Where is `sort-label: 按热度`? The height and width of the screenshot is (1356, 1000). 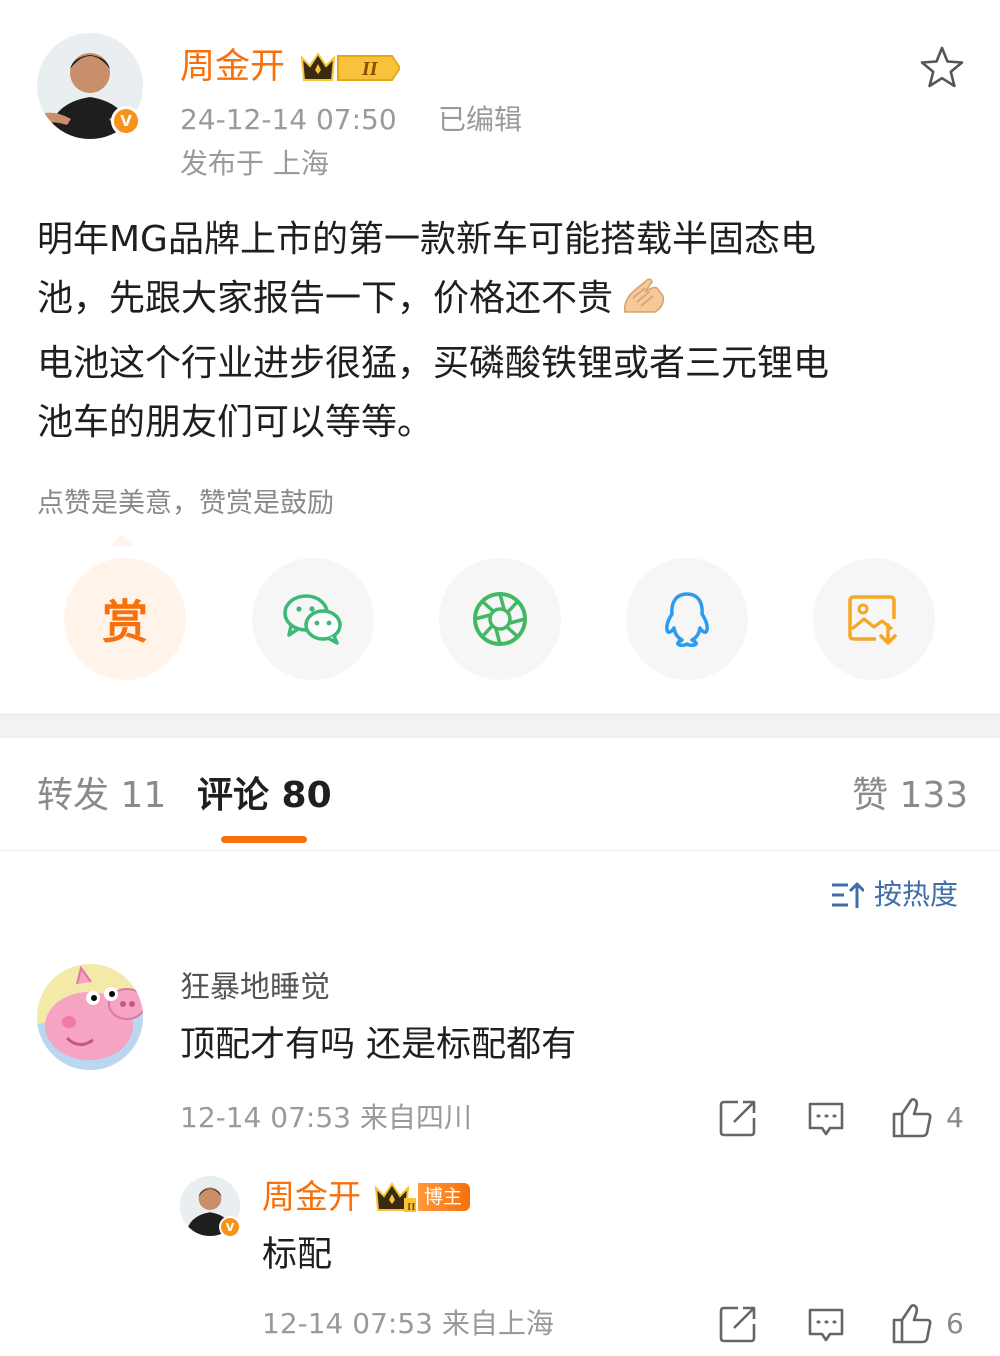 sort-label: 按热度 is located at coordinates (916, 894).